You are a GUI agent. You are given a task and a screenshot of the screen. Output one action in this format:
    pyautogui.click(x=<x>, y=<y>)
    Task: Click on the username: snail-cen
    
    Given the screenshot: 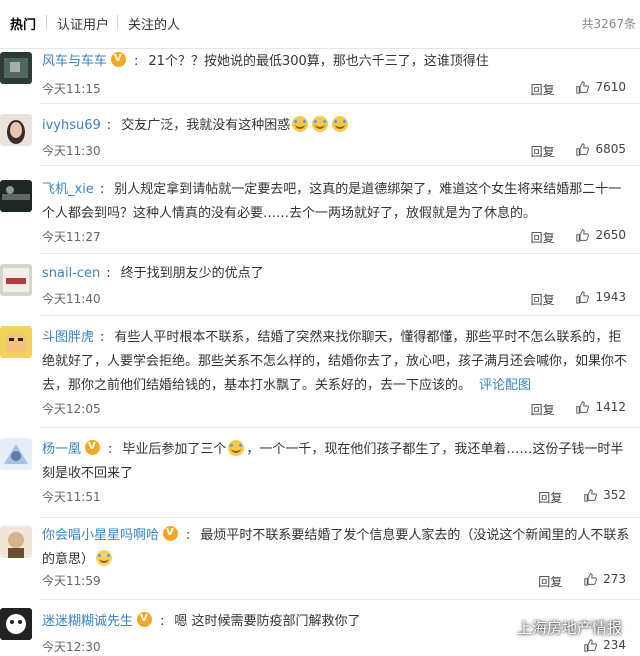 What is the action you would take?
    pyautogui.click(x=71, y=273)
    